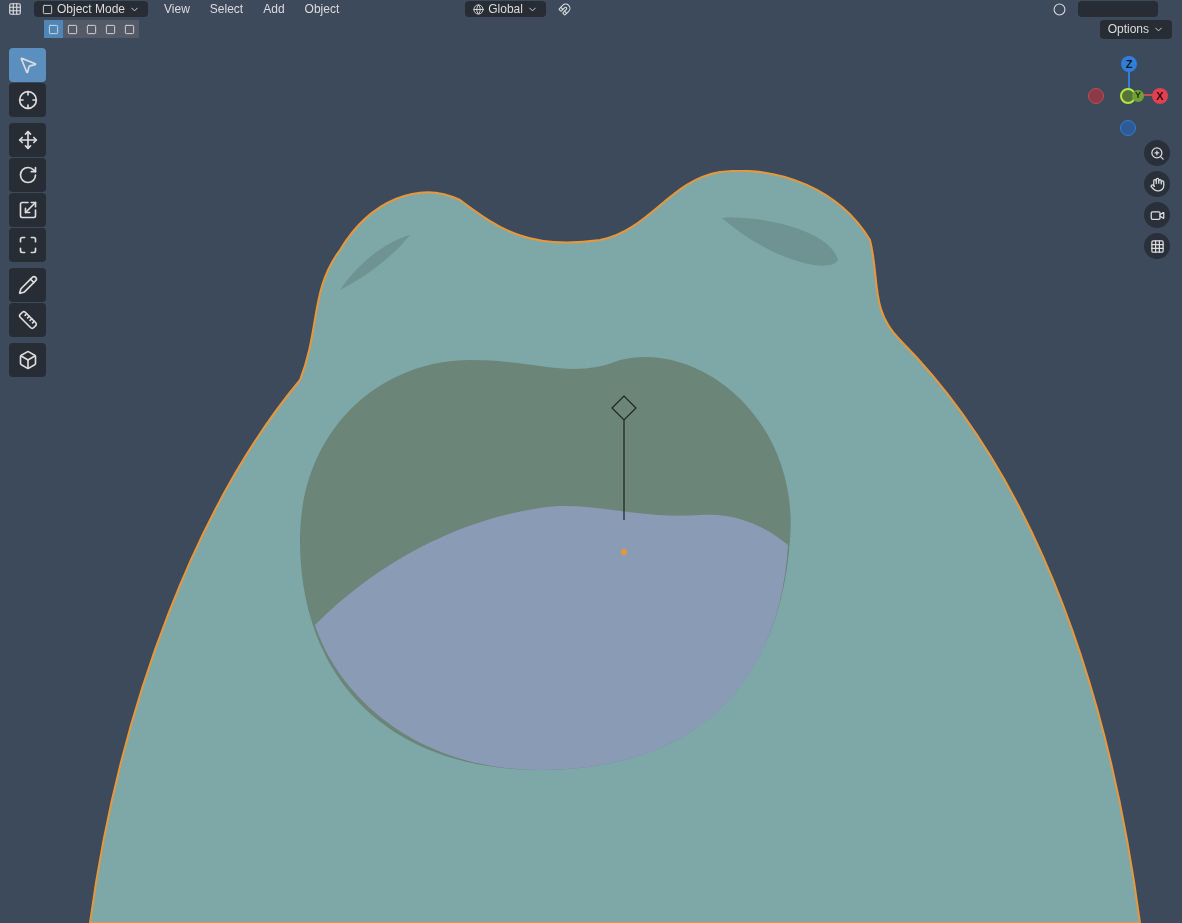 This screenshot has height=923, width=1182. What do you see at coordinates (564, 9) in the screenshot?
I see `snap-icon` at bounding box center [564, 9].